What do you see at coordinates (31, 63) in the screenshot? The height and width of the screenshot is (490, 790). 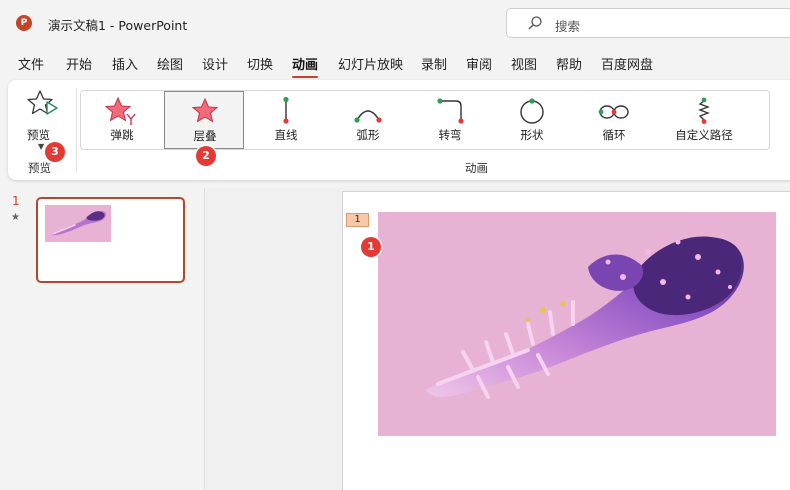 I see `tab-file: 文件` at bounding box center [31, 63].